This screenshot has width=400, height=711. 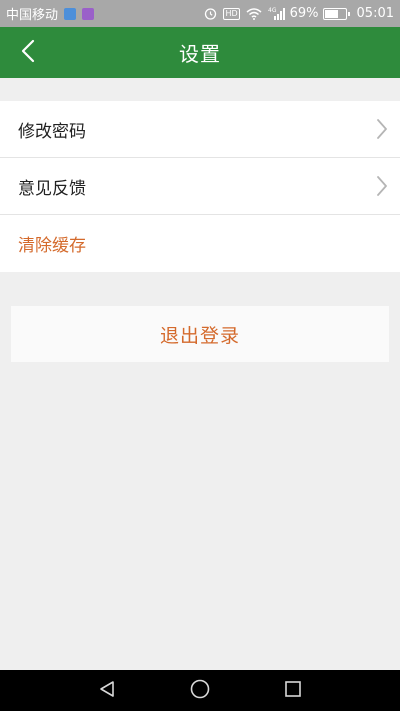 I want to click on alarm-icon, so click(x=210, y=13).